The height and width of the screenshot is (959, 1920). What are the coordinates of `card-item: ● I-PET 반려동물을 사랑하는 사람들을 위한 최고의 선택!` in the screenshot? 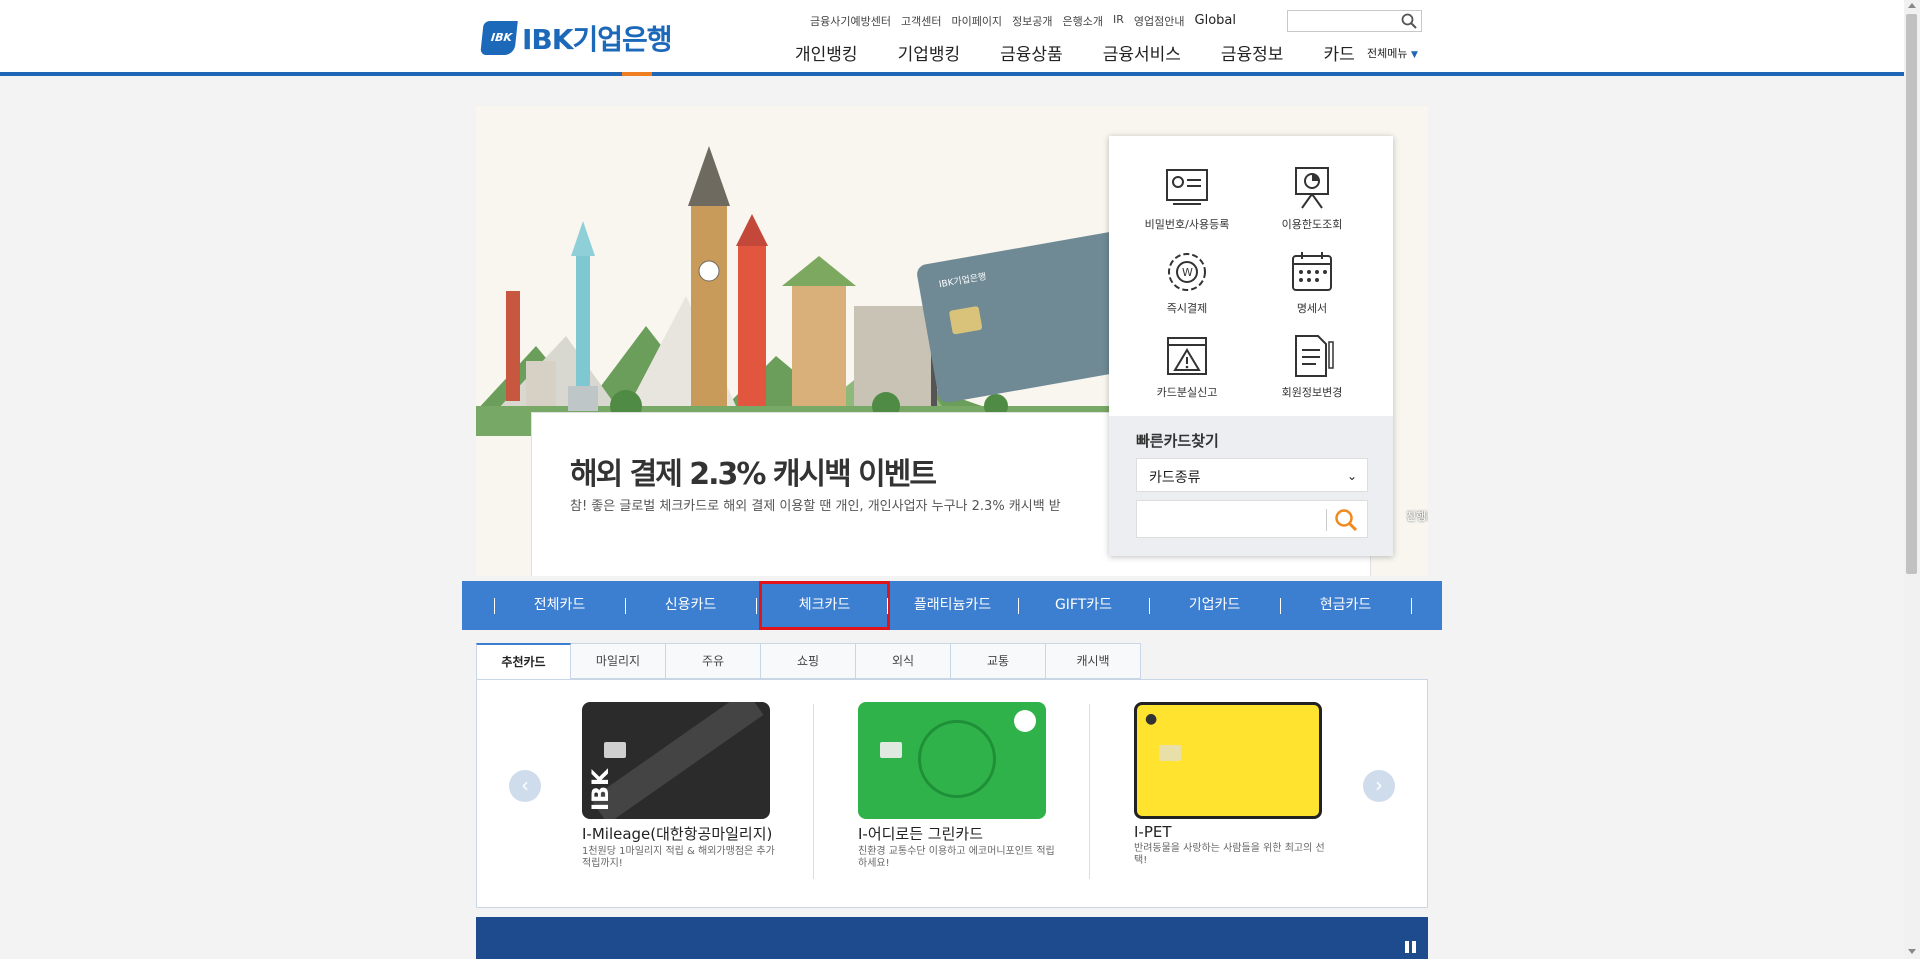 It's located at (1234, 784).